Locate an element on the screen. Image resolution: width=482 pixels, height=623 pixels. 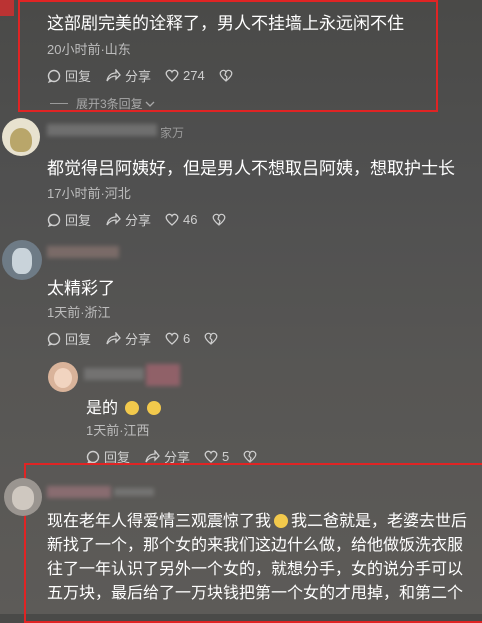
comment-2-text: 都觉得吕阿姨好，但是男人不想取吕阿姨，想取护士长 is located at coordinates (251, 168).